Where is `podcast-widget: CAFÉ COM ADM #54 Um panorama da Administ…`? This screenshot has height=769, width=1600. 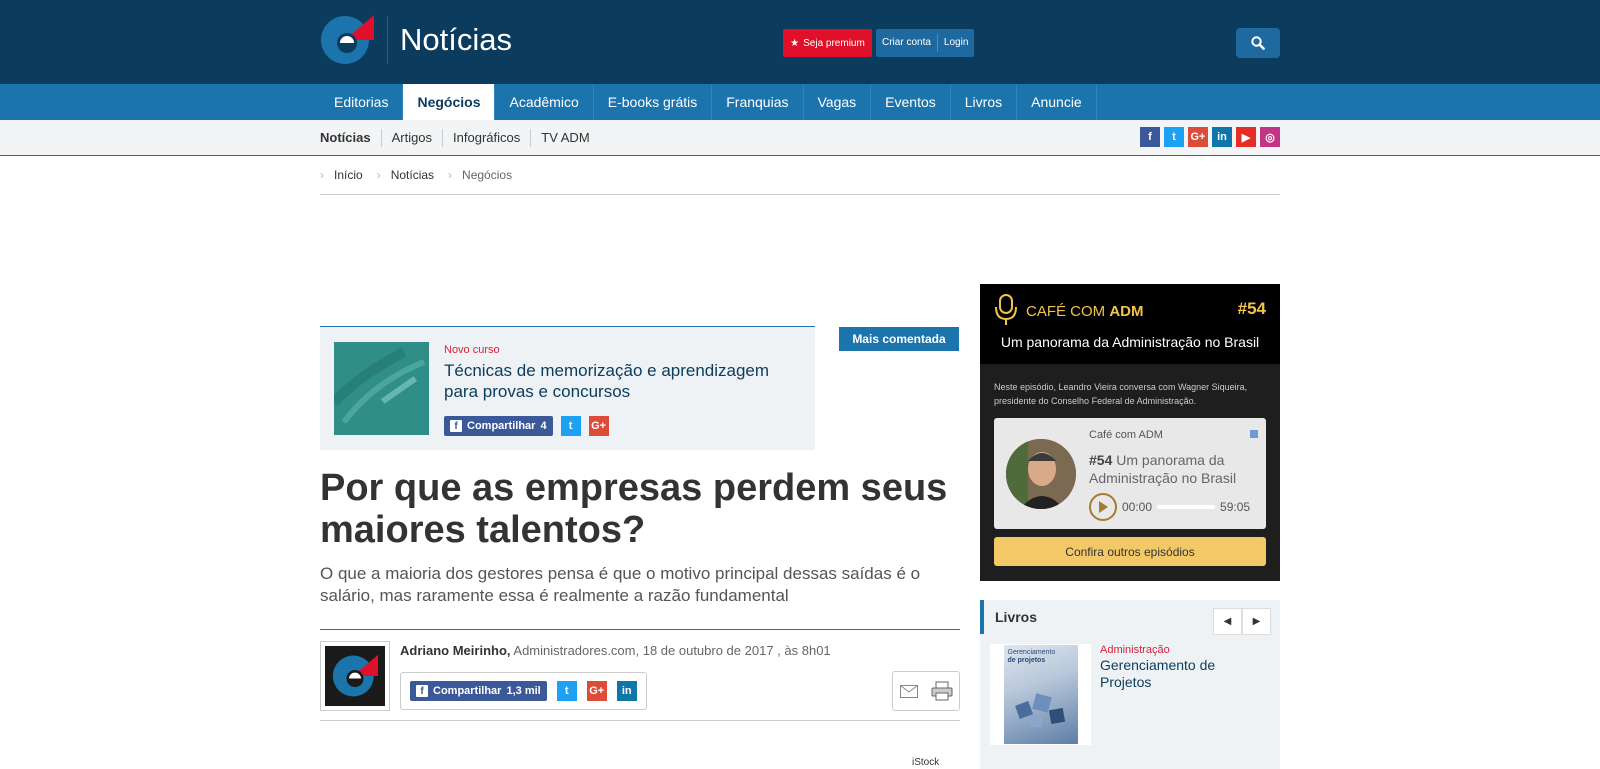 podcast-widget: CAFÉ COM ADM #54 Um panorama da Administ… is located at coordinates (1130, 432).